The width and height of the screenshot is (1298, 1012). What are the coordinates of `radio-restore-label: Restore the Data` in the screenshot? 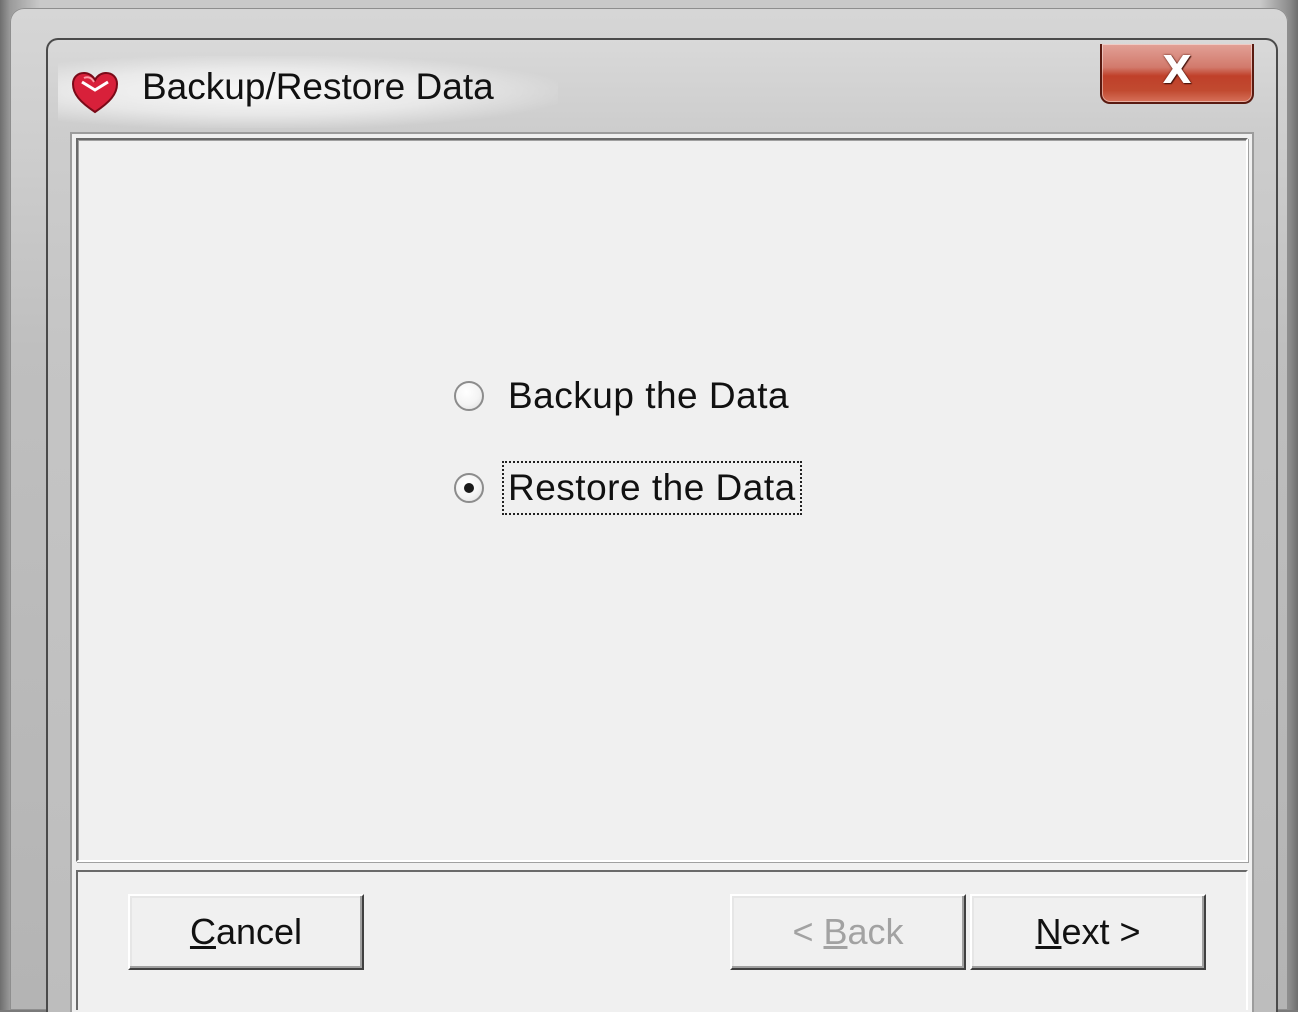 It's located at (652, 488).